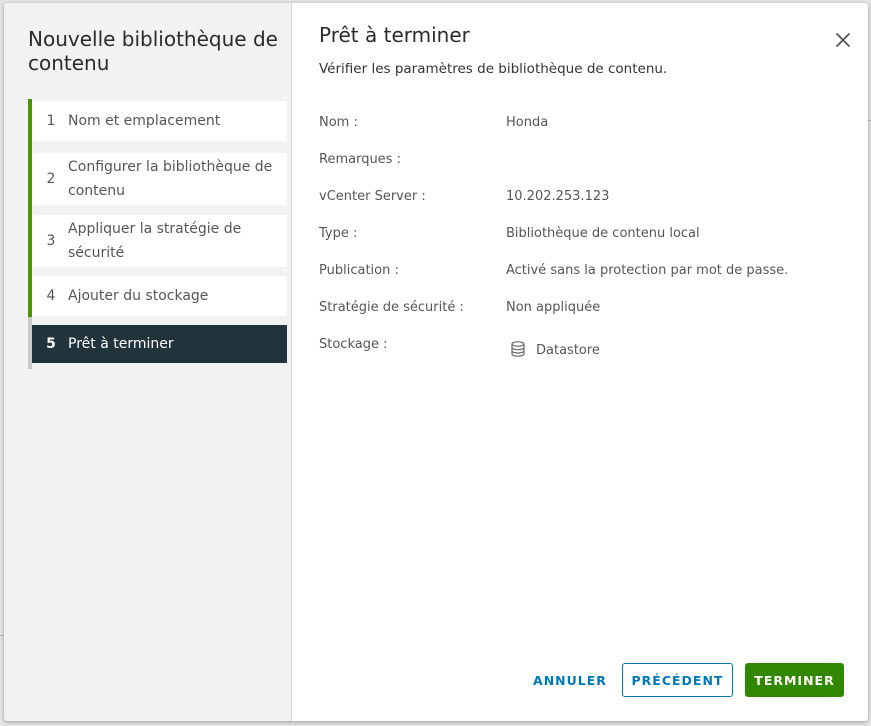 This screenshot has width=871, height=726. Describe the element at coordinates (394, 35) in the screenshot. I see `page-title: Prêt à terminer` at that location.